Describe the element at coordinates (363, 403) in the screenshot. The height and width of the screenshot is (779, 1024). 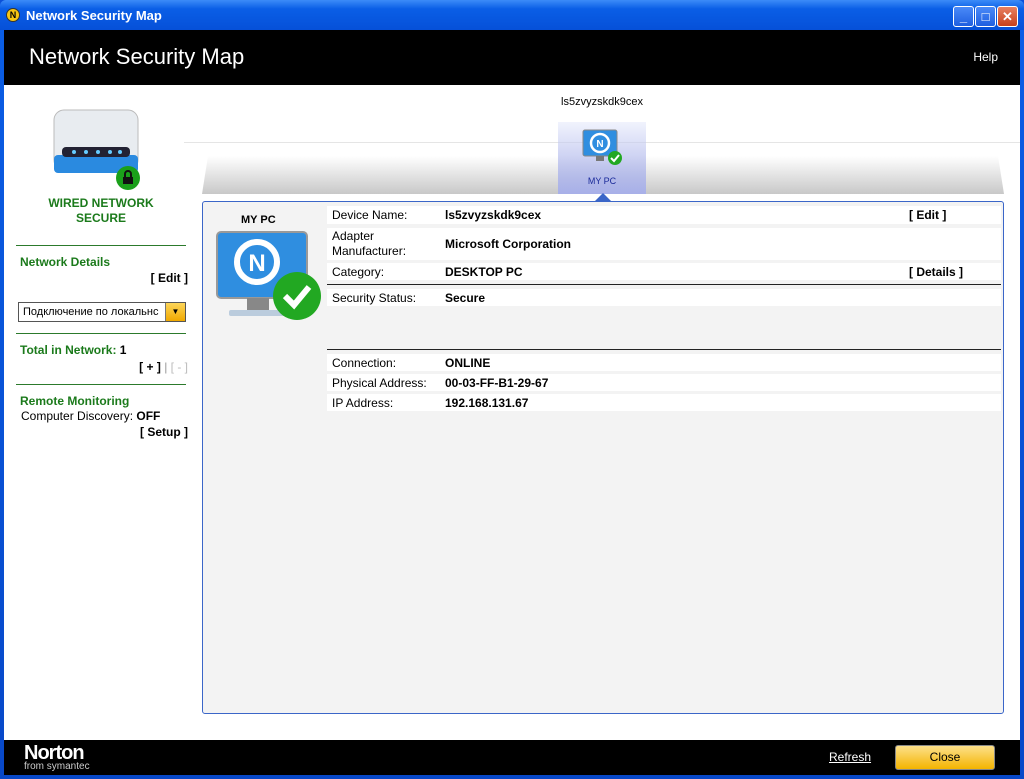
I see `ip-address-label: IP Address:` at that location.